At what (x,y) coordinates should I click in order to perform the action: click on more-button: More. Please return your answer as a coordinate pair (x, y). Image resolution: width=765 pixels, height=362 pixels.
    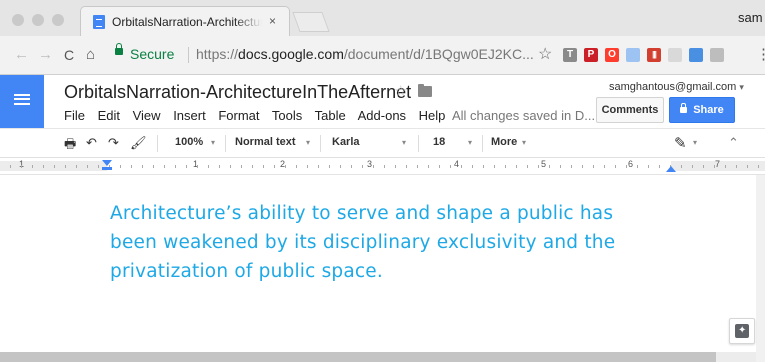
    Looking at the image, I should click on (504, 142).